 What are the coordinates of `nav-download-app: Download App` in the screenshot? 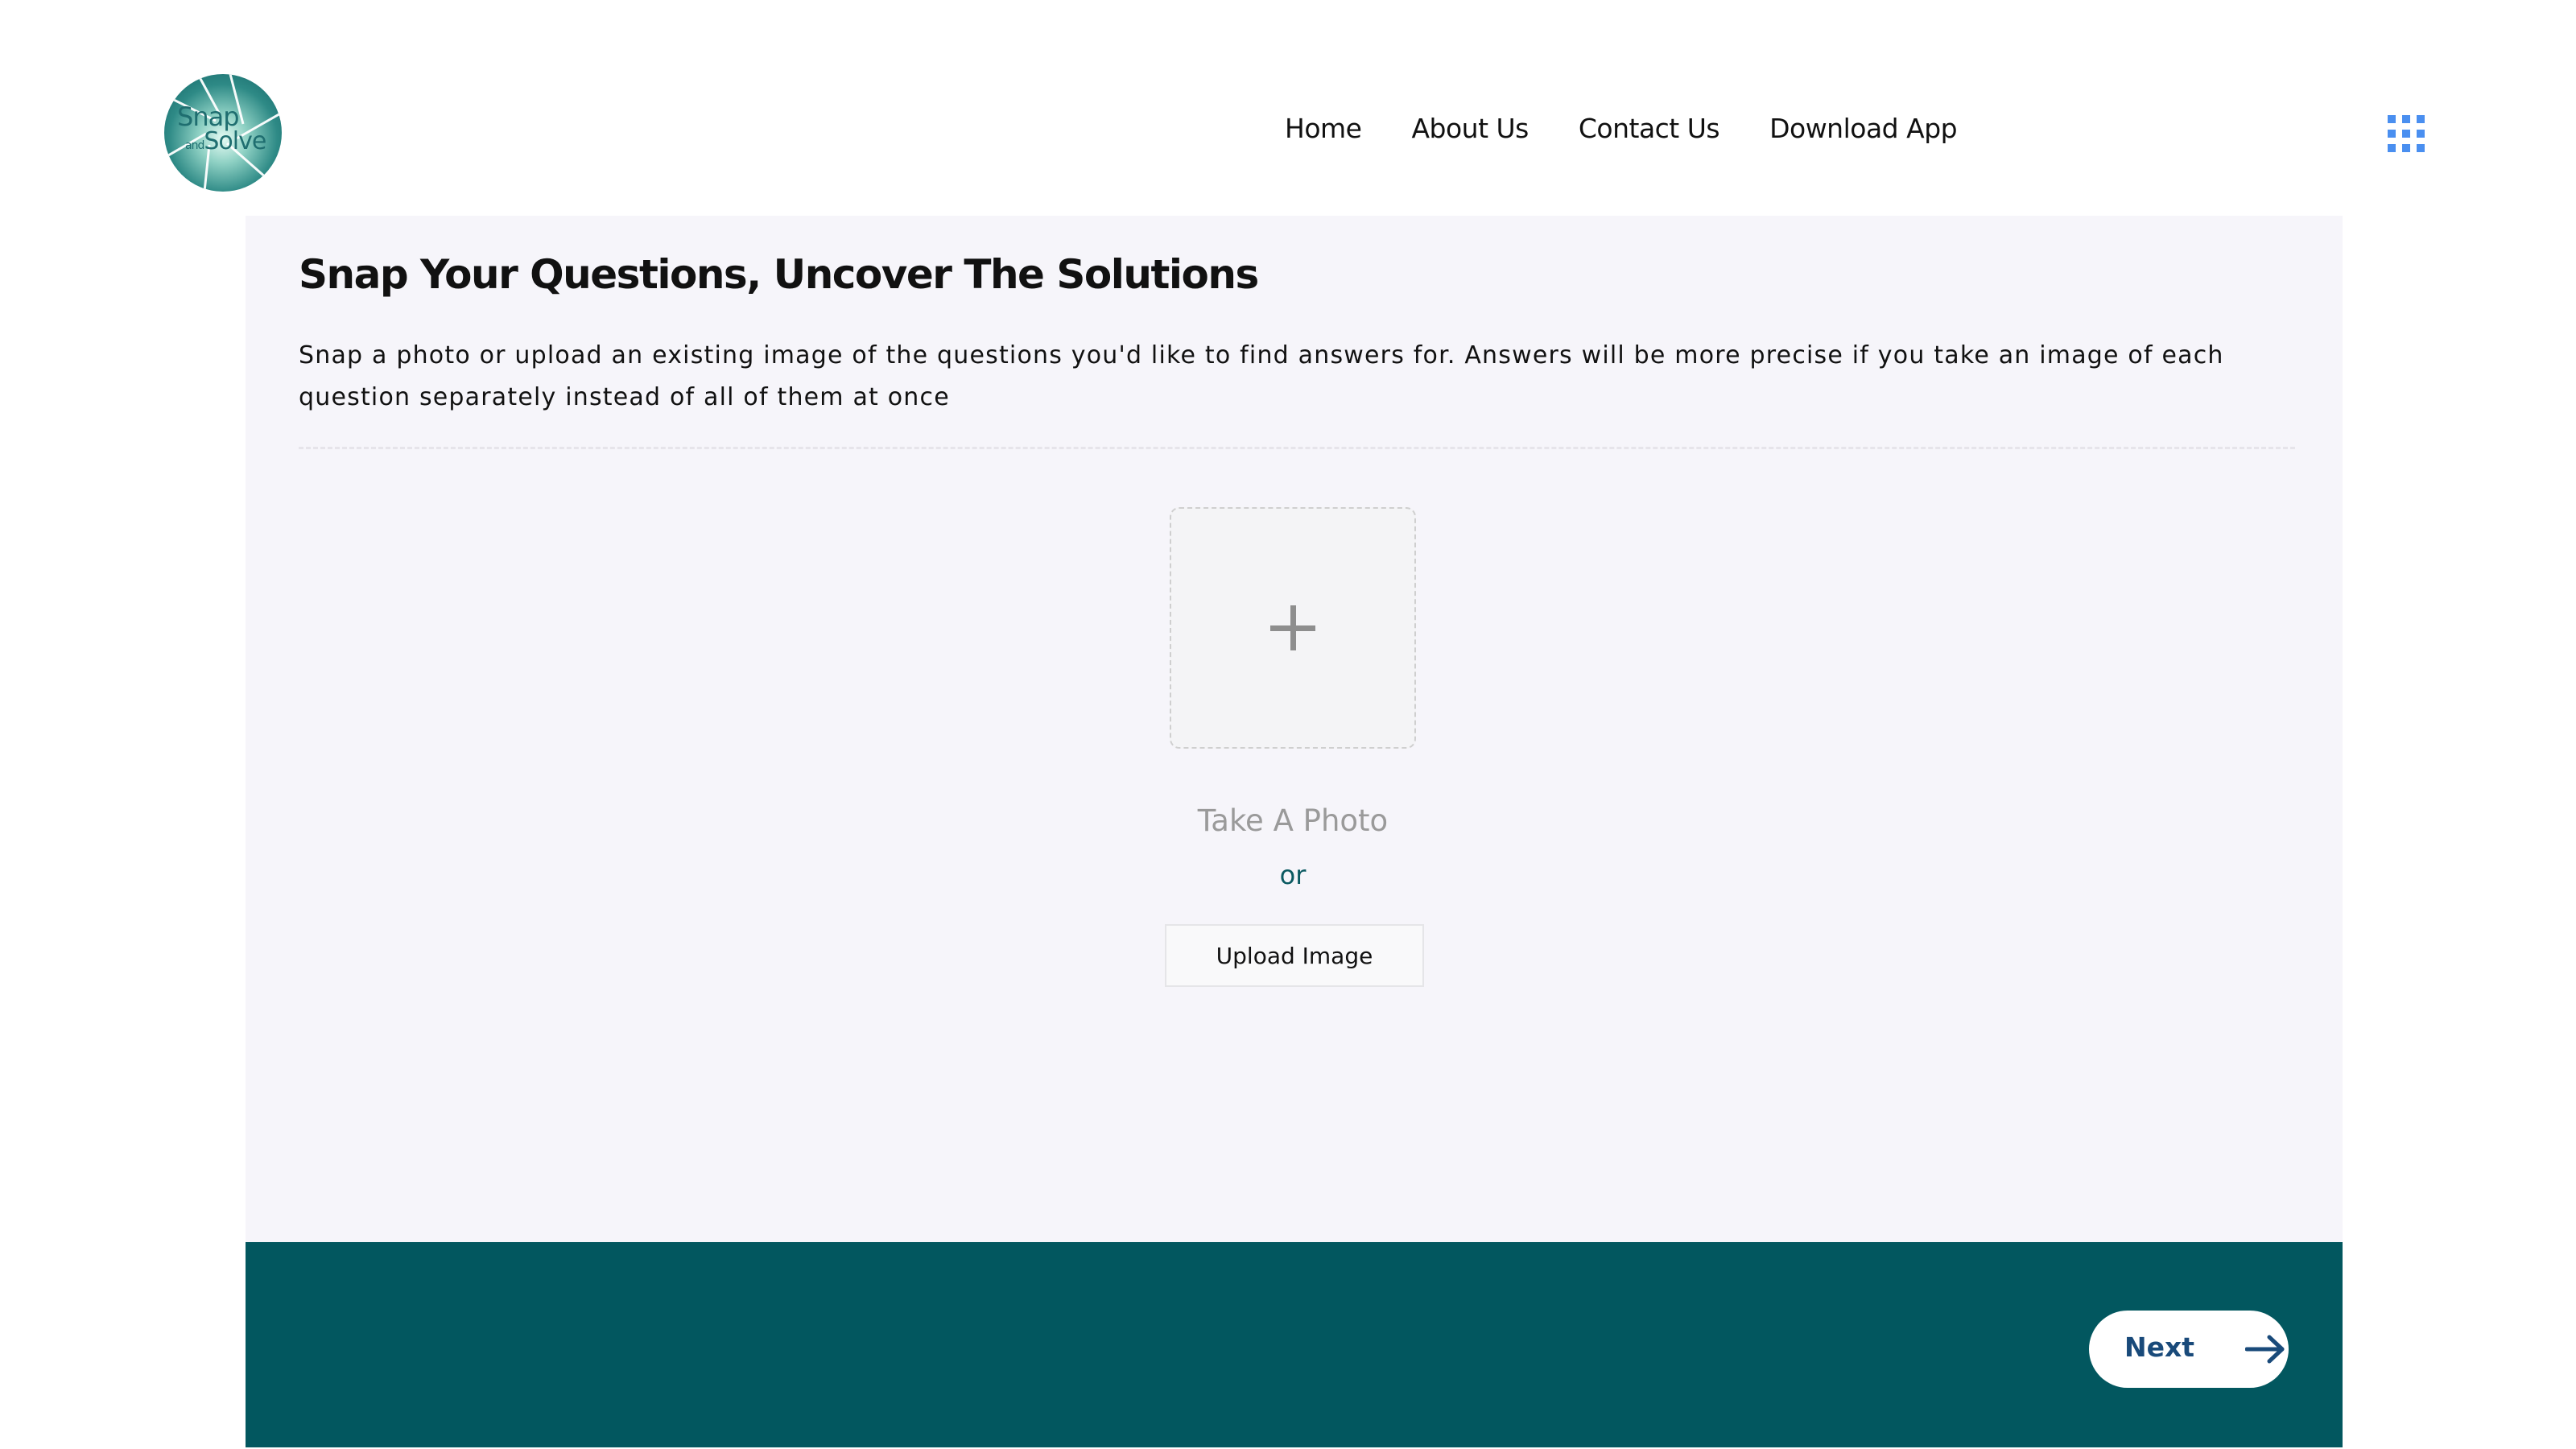 It's located at (1863, 128).